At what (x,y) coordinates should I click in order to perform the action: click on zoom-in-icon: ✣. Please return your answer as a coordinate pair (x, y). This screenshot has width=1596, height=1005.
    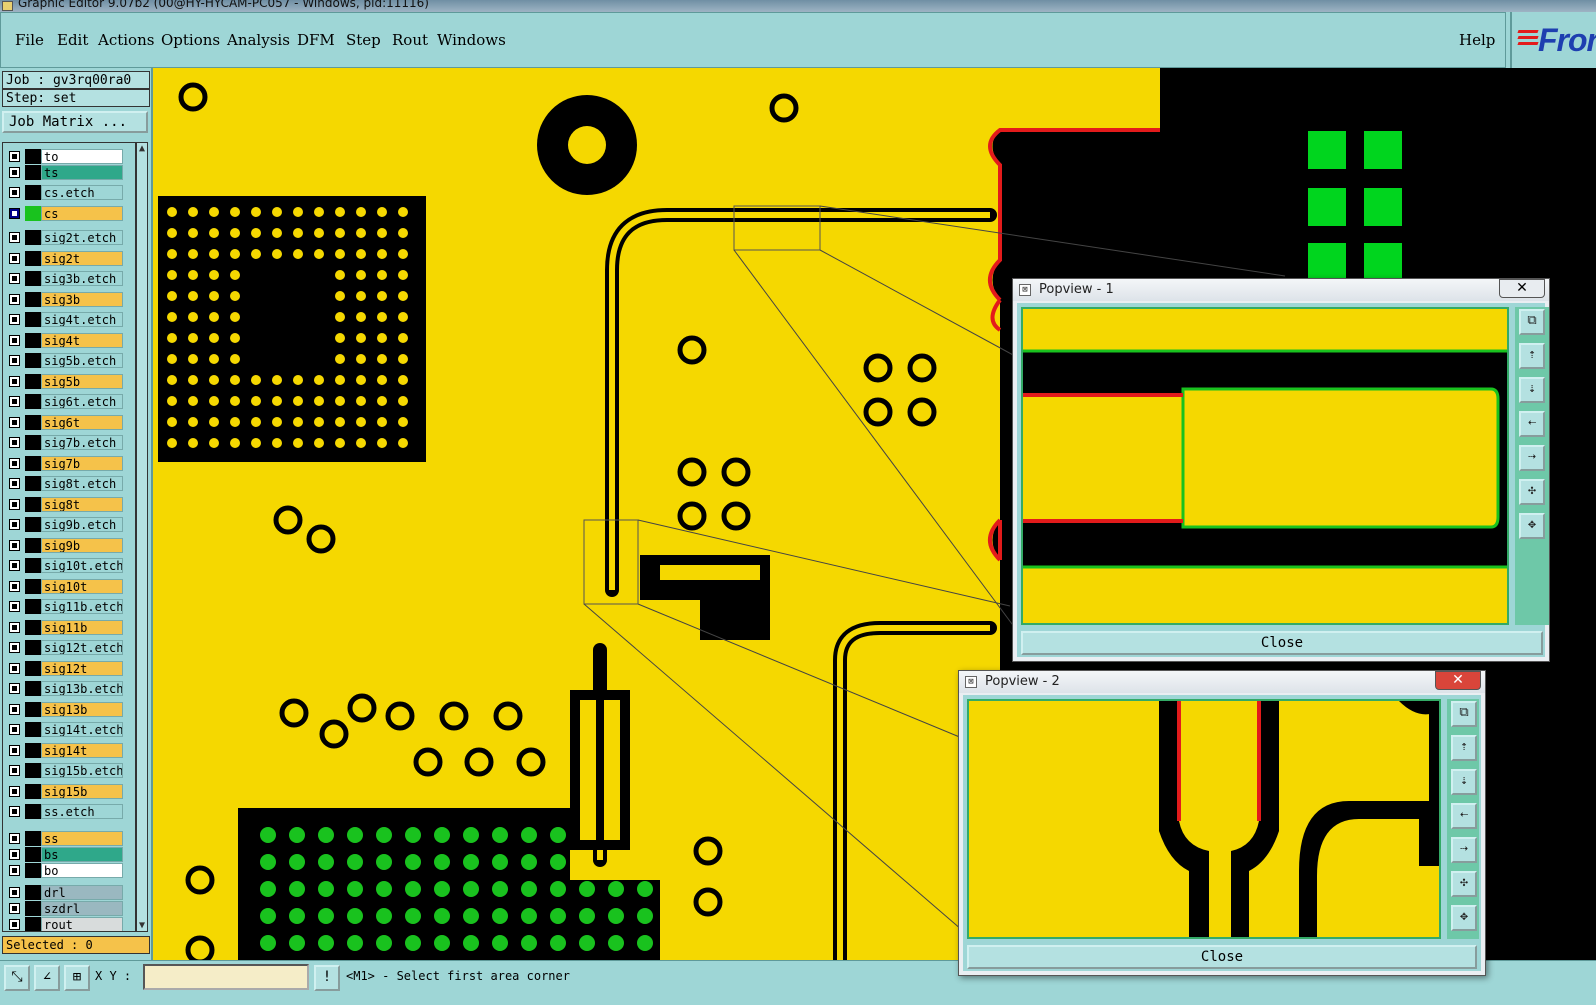
    Looking at the image, I should click on (1464, 884).